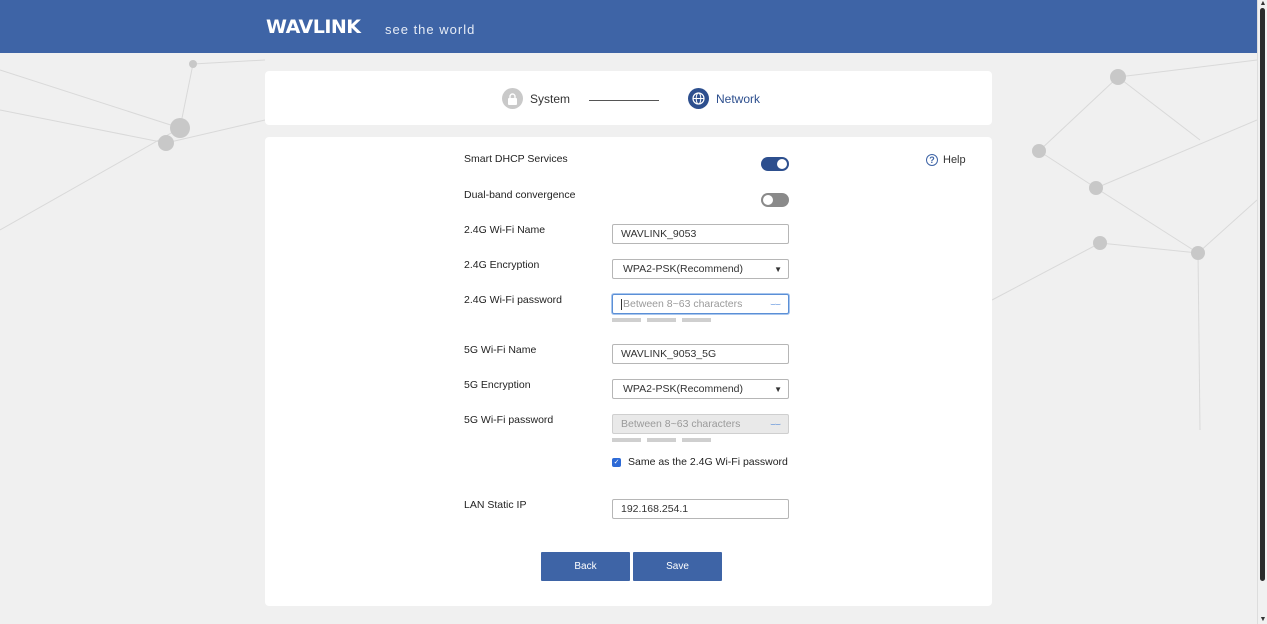  What do you see at coordinates (954, 160) in the screenshot?
I see `help-label: Help` at bounding box center [954, 160].